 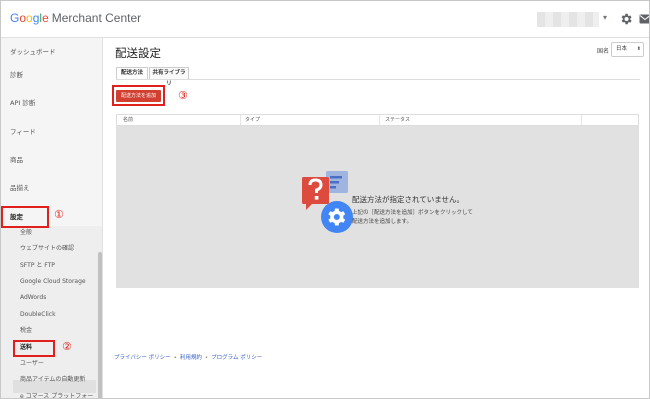 I want to click on column-header-type: タイプ, so click(x=252, y=120).